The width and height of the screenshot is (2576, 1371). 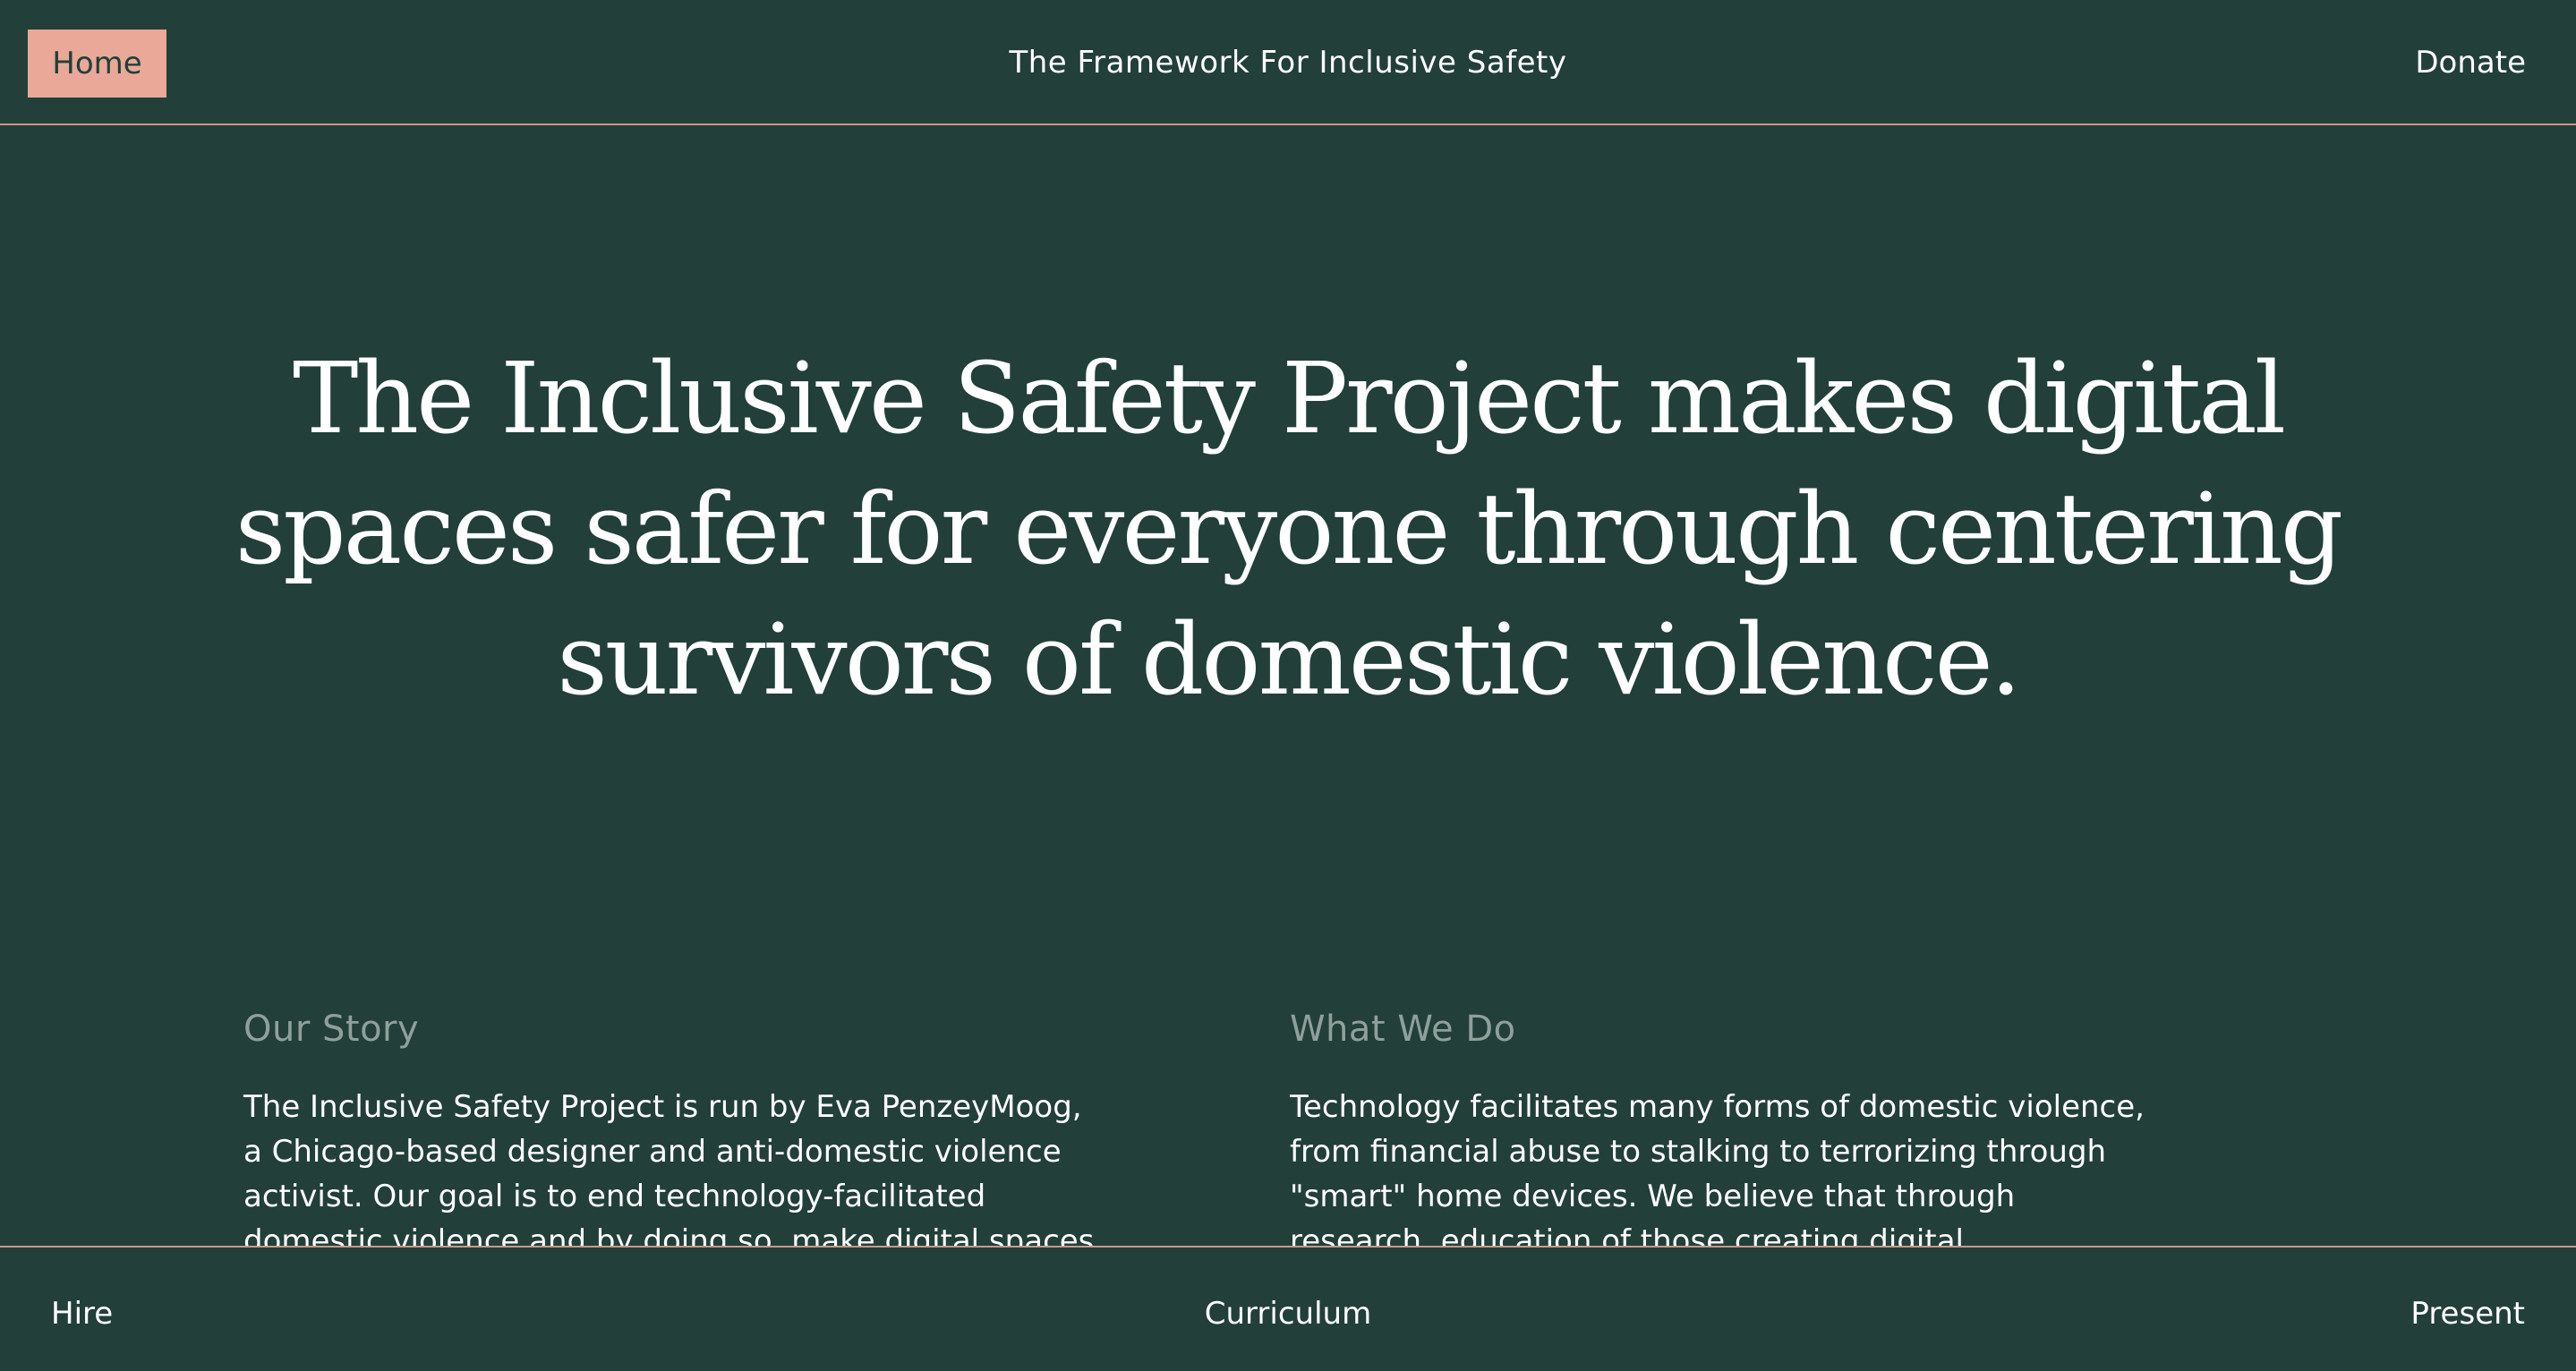 I want to click on our-story-heading: Our Story, so click(x=331, y=1029).